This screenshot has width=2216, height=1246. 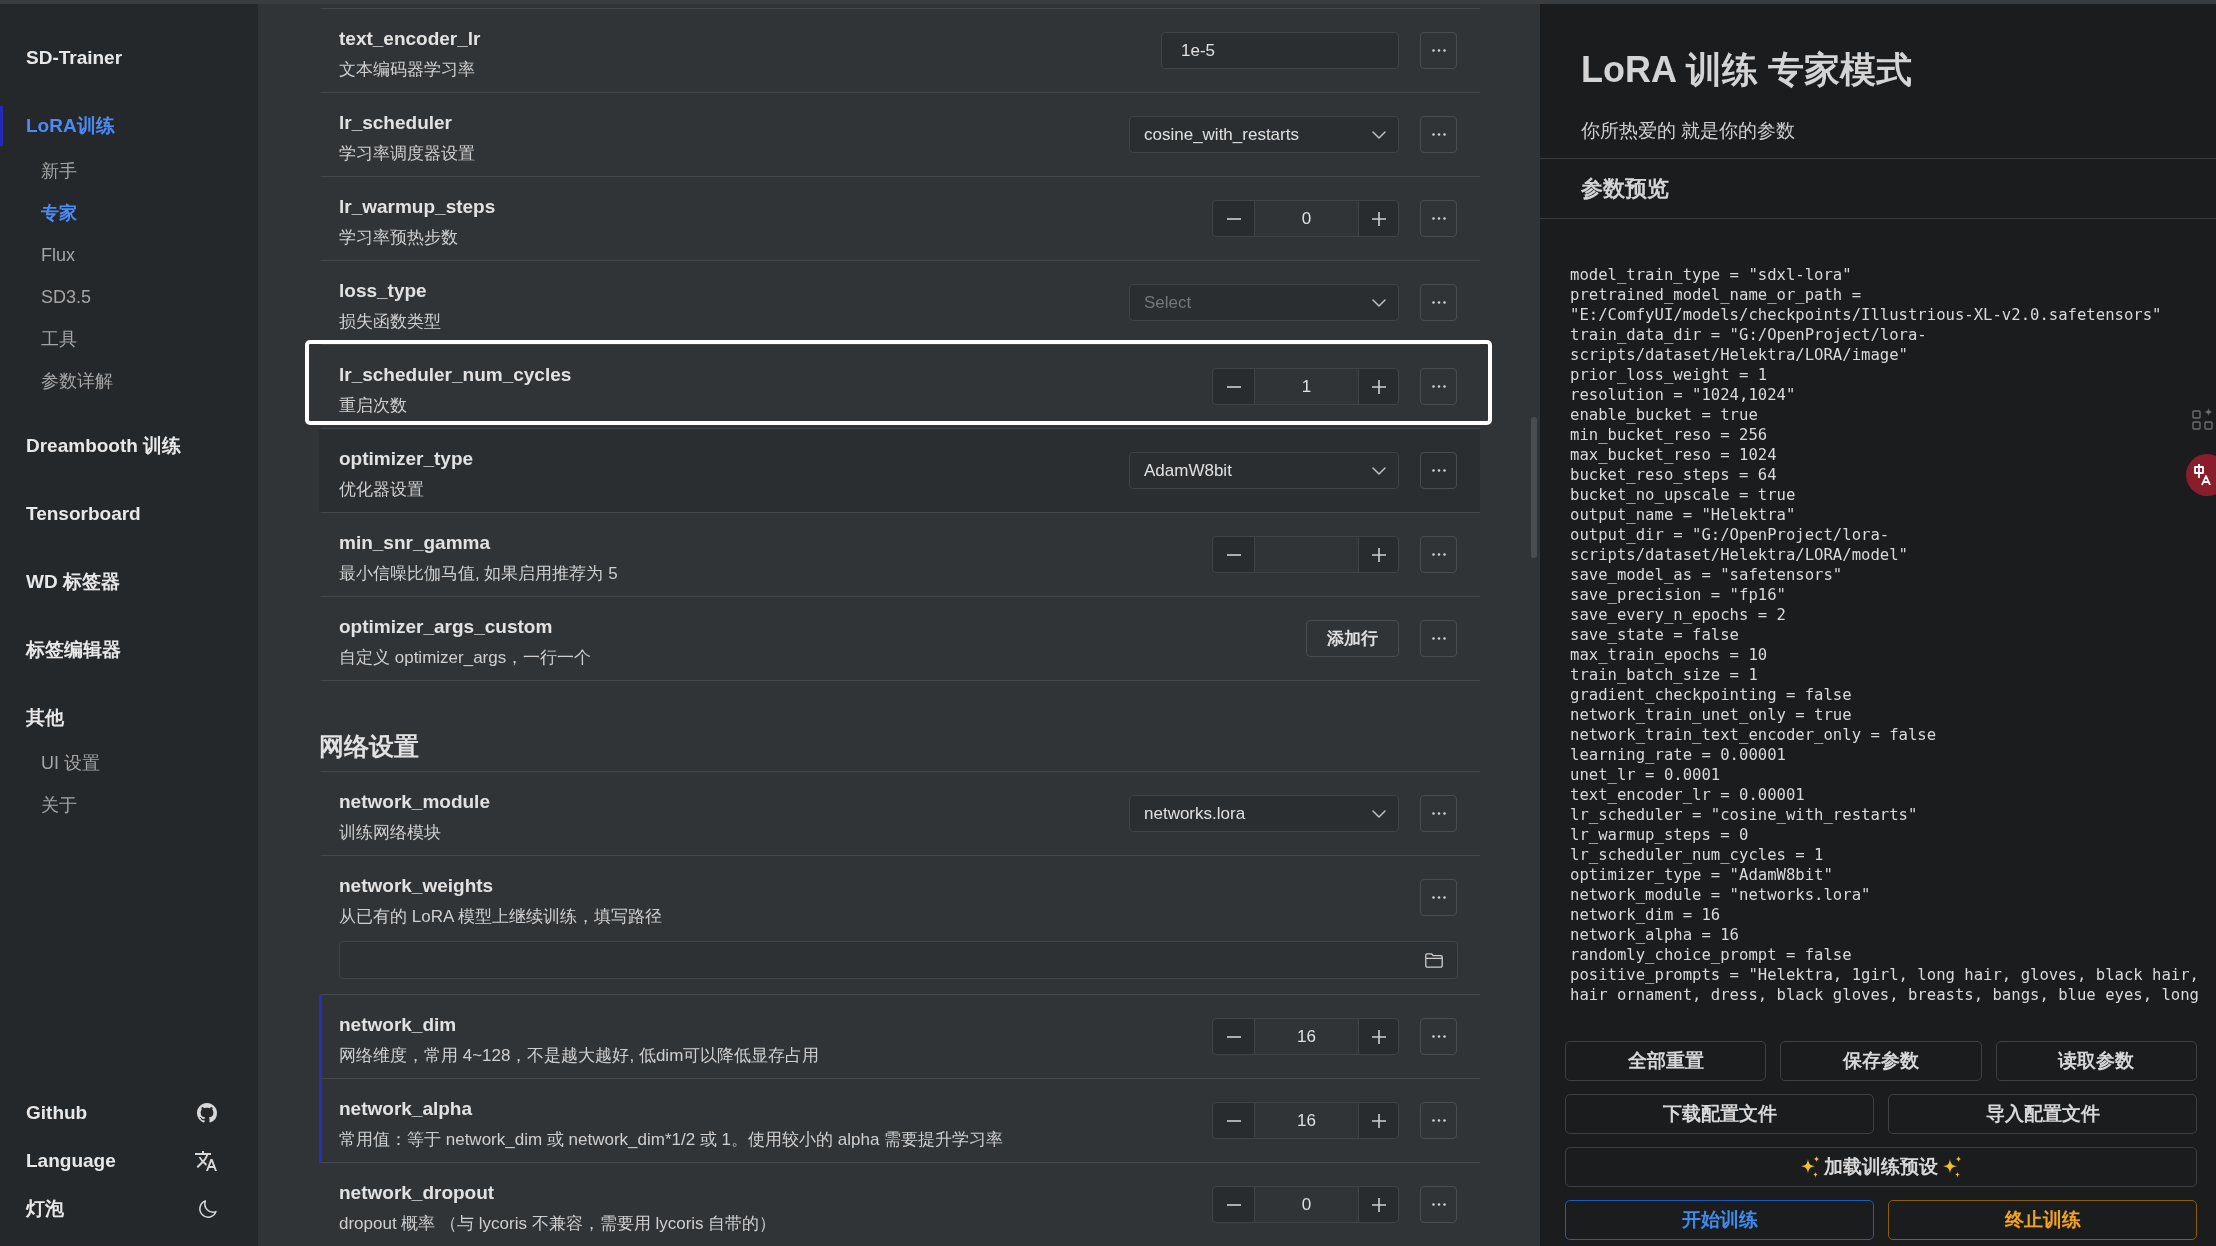 What do you see at coordinates (70, 763) in the screenshot?
I see `sidebar-subitem: UI 设置` at bounding box center [70, 763].